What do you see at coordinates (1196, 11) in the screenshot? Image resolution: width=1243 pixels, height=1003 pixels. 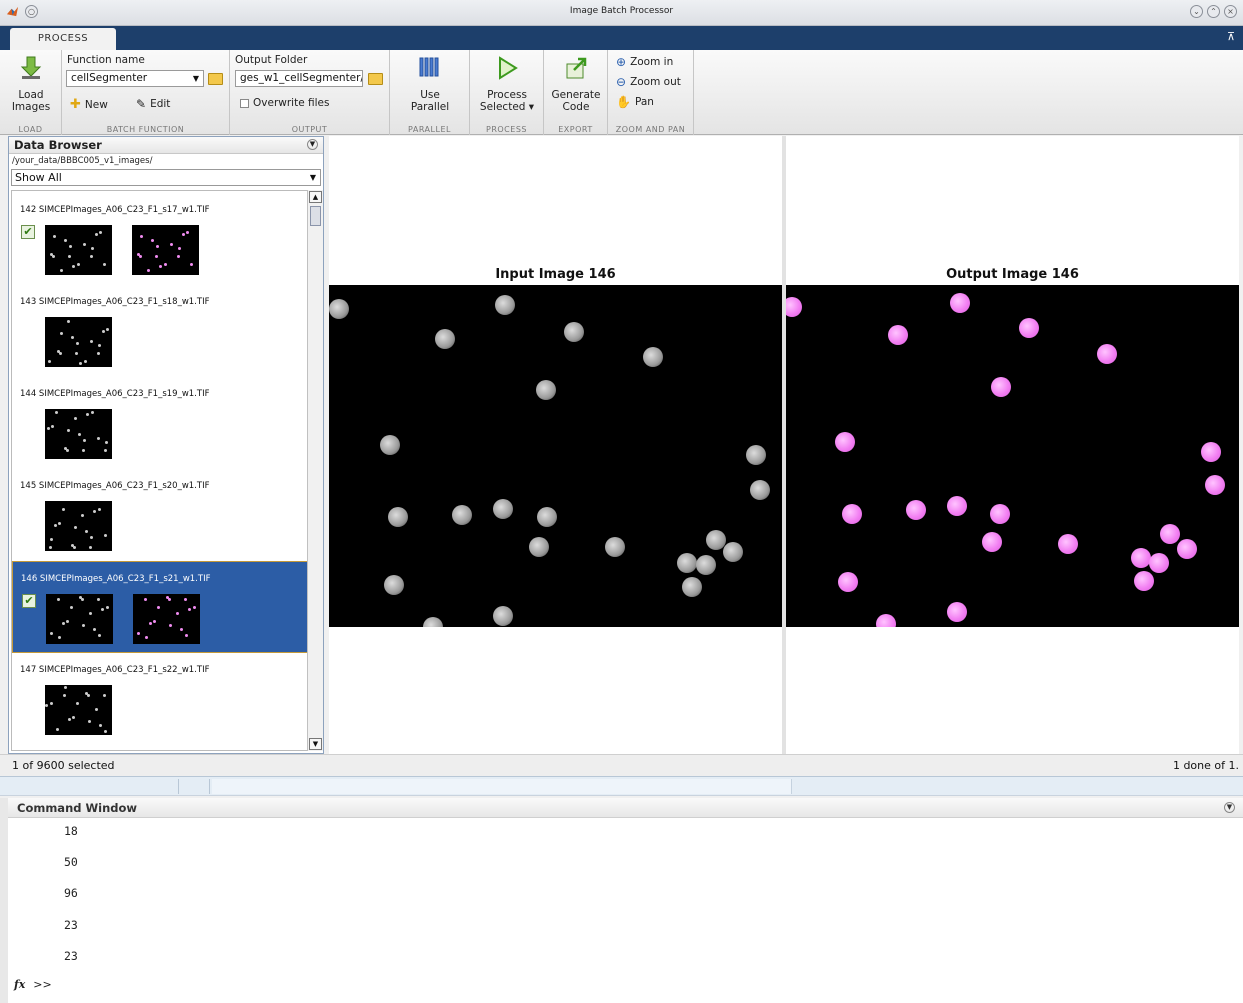 I see `minimize-icon: ⌄` at bounding box center [1196, 11].